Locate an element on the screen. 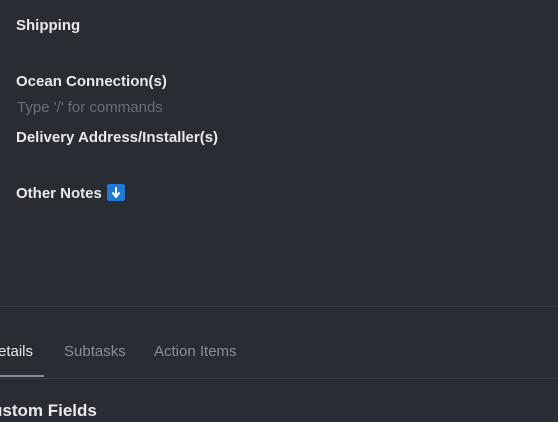  heading-other-notes-row: Other Notes is located at coordinates (70, 194).